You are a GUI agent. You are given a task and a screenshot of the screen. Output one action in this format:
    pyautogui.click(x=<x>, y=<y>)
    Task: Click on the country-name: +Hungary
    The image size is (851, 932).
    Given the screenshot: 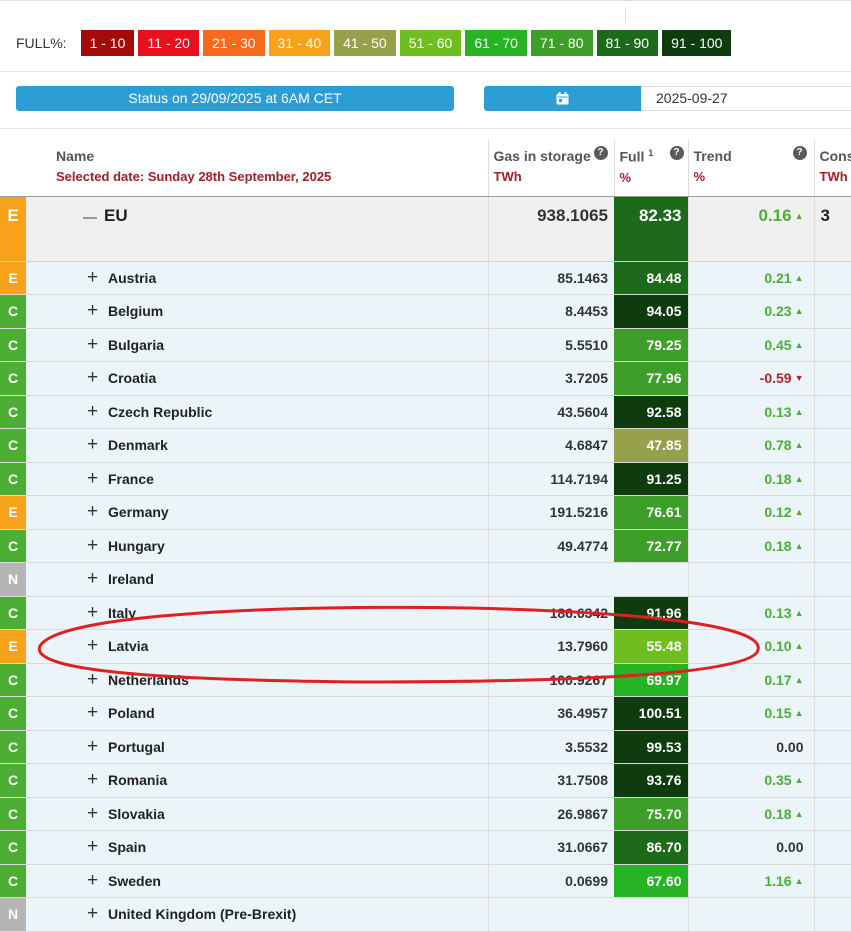 What is the action you would take?
    pyautogui.click(x=257, y=546)
    